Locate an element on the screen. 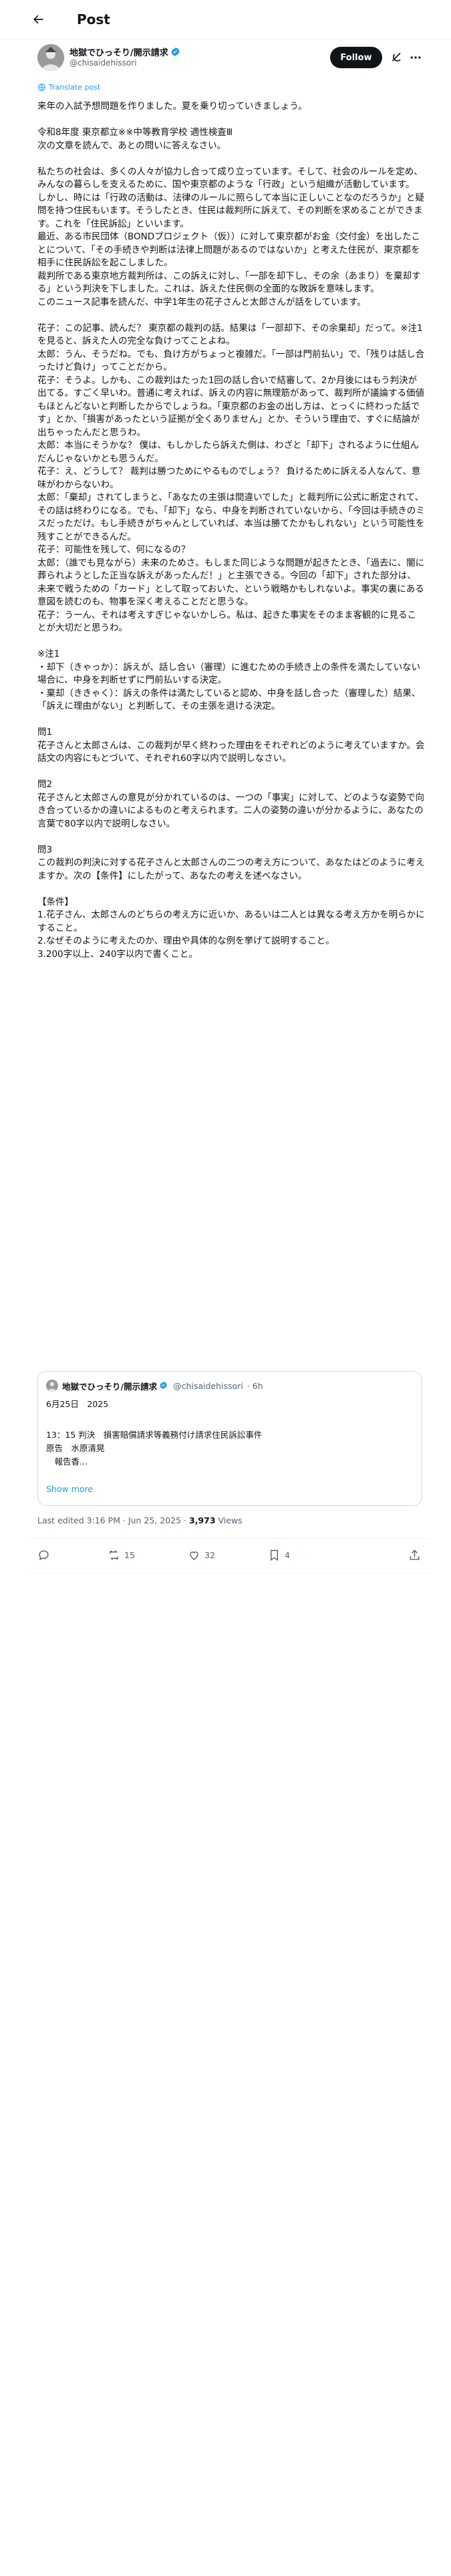  translate-post-link: Translate post is located at coordinates (68, 88).